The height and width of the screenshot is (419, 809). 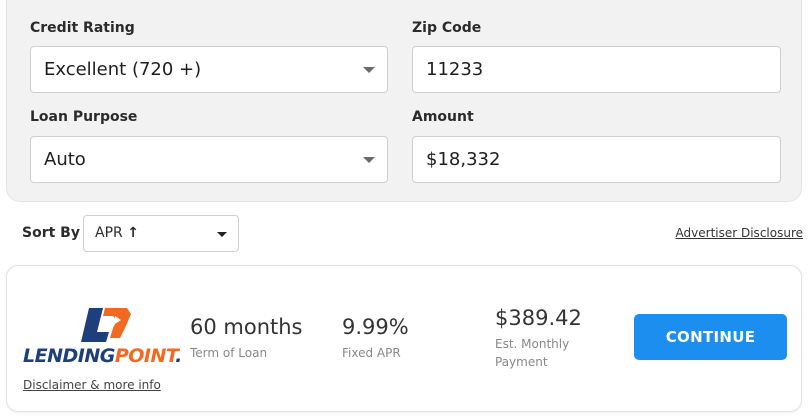 What do you see at coordinates (596, 69) in the screenshot?
I see `zip-code-input: 11233` at bounding box center [596, 69].